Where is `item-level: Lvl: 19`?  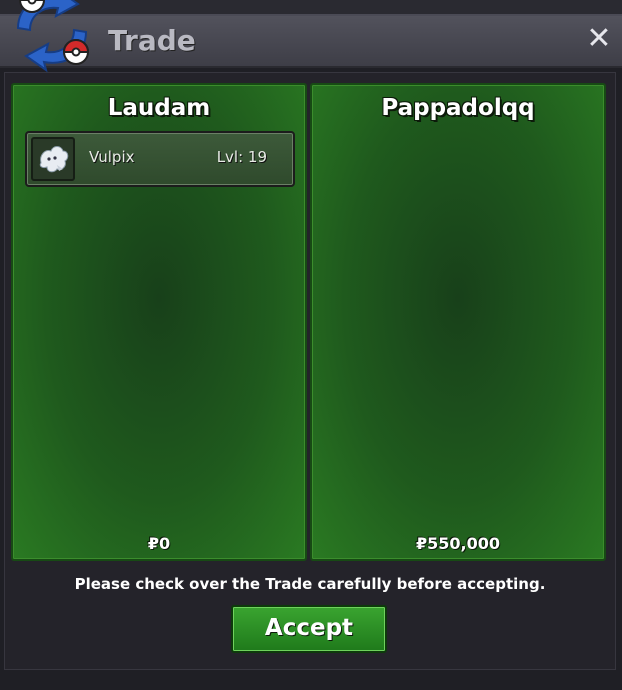
item-level: Lvl: 19 is located at coordinates (241, 157).